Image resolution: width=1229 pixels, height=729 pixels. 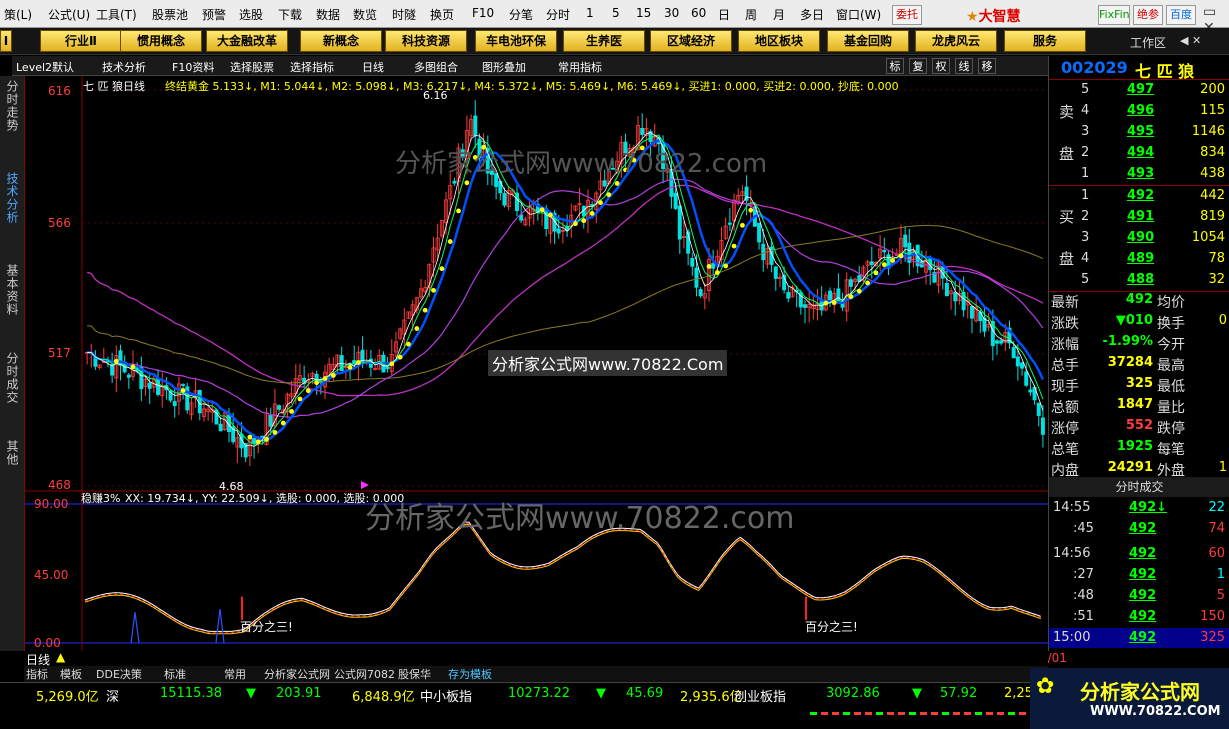 What do you see at coordinates (964, 66) in the screenshot?
I see `chart-tool-button: 线` at bounding box center [964, 66].